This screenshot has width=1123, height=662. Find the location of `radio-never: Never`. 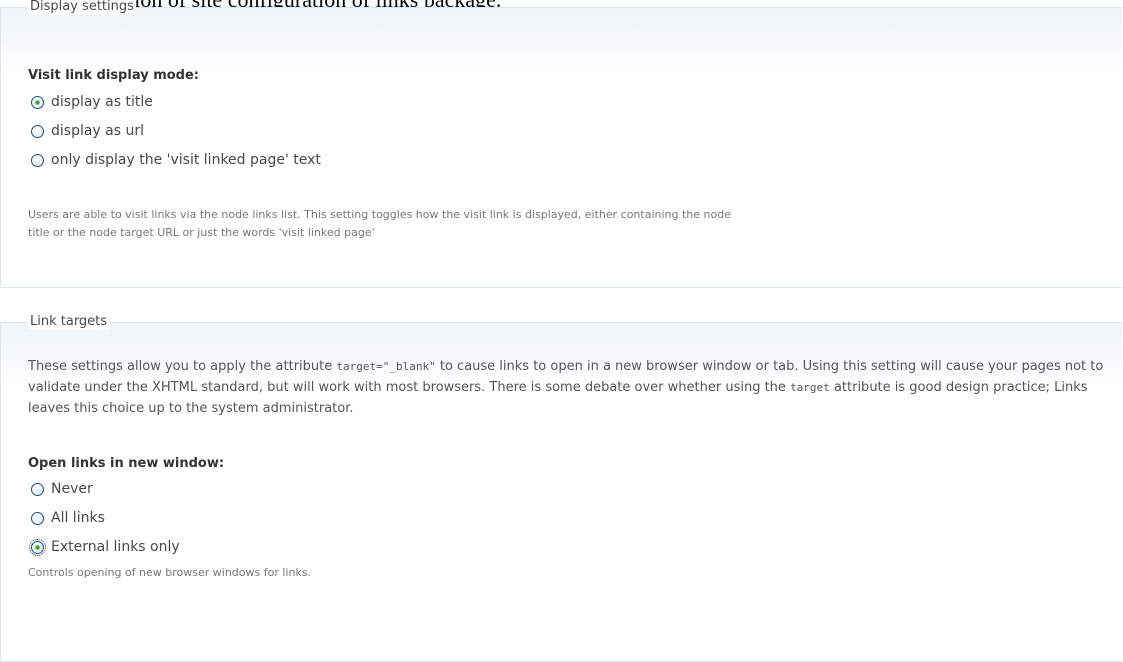

radio-never: Never is located at coordinates (62, 489).